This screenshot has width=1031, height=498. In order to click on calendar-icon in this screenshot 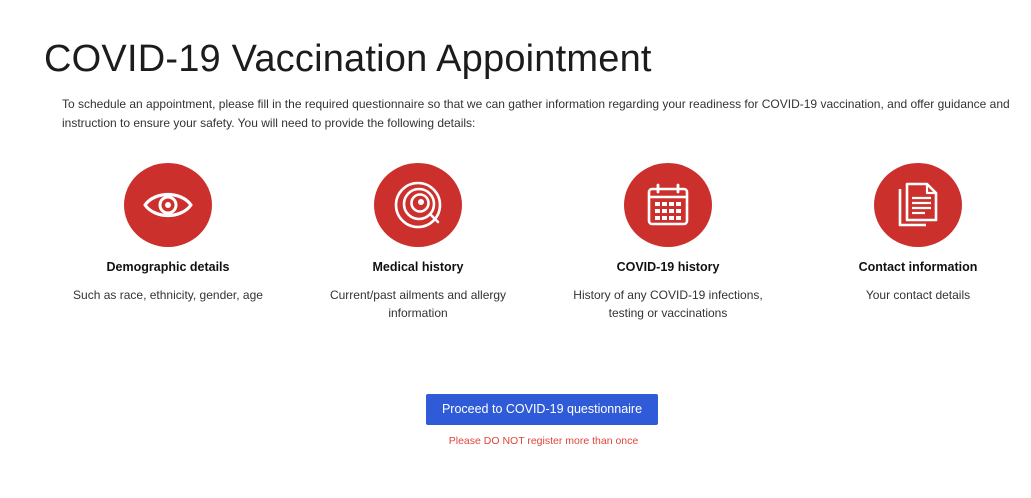, I will do `click(668, 205)`.